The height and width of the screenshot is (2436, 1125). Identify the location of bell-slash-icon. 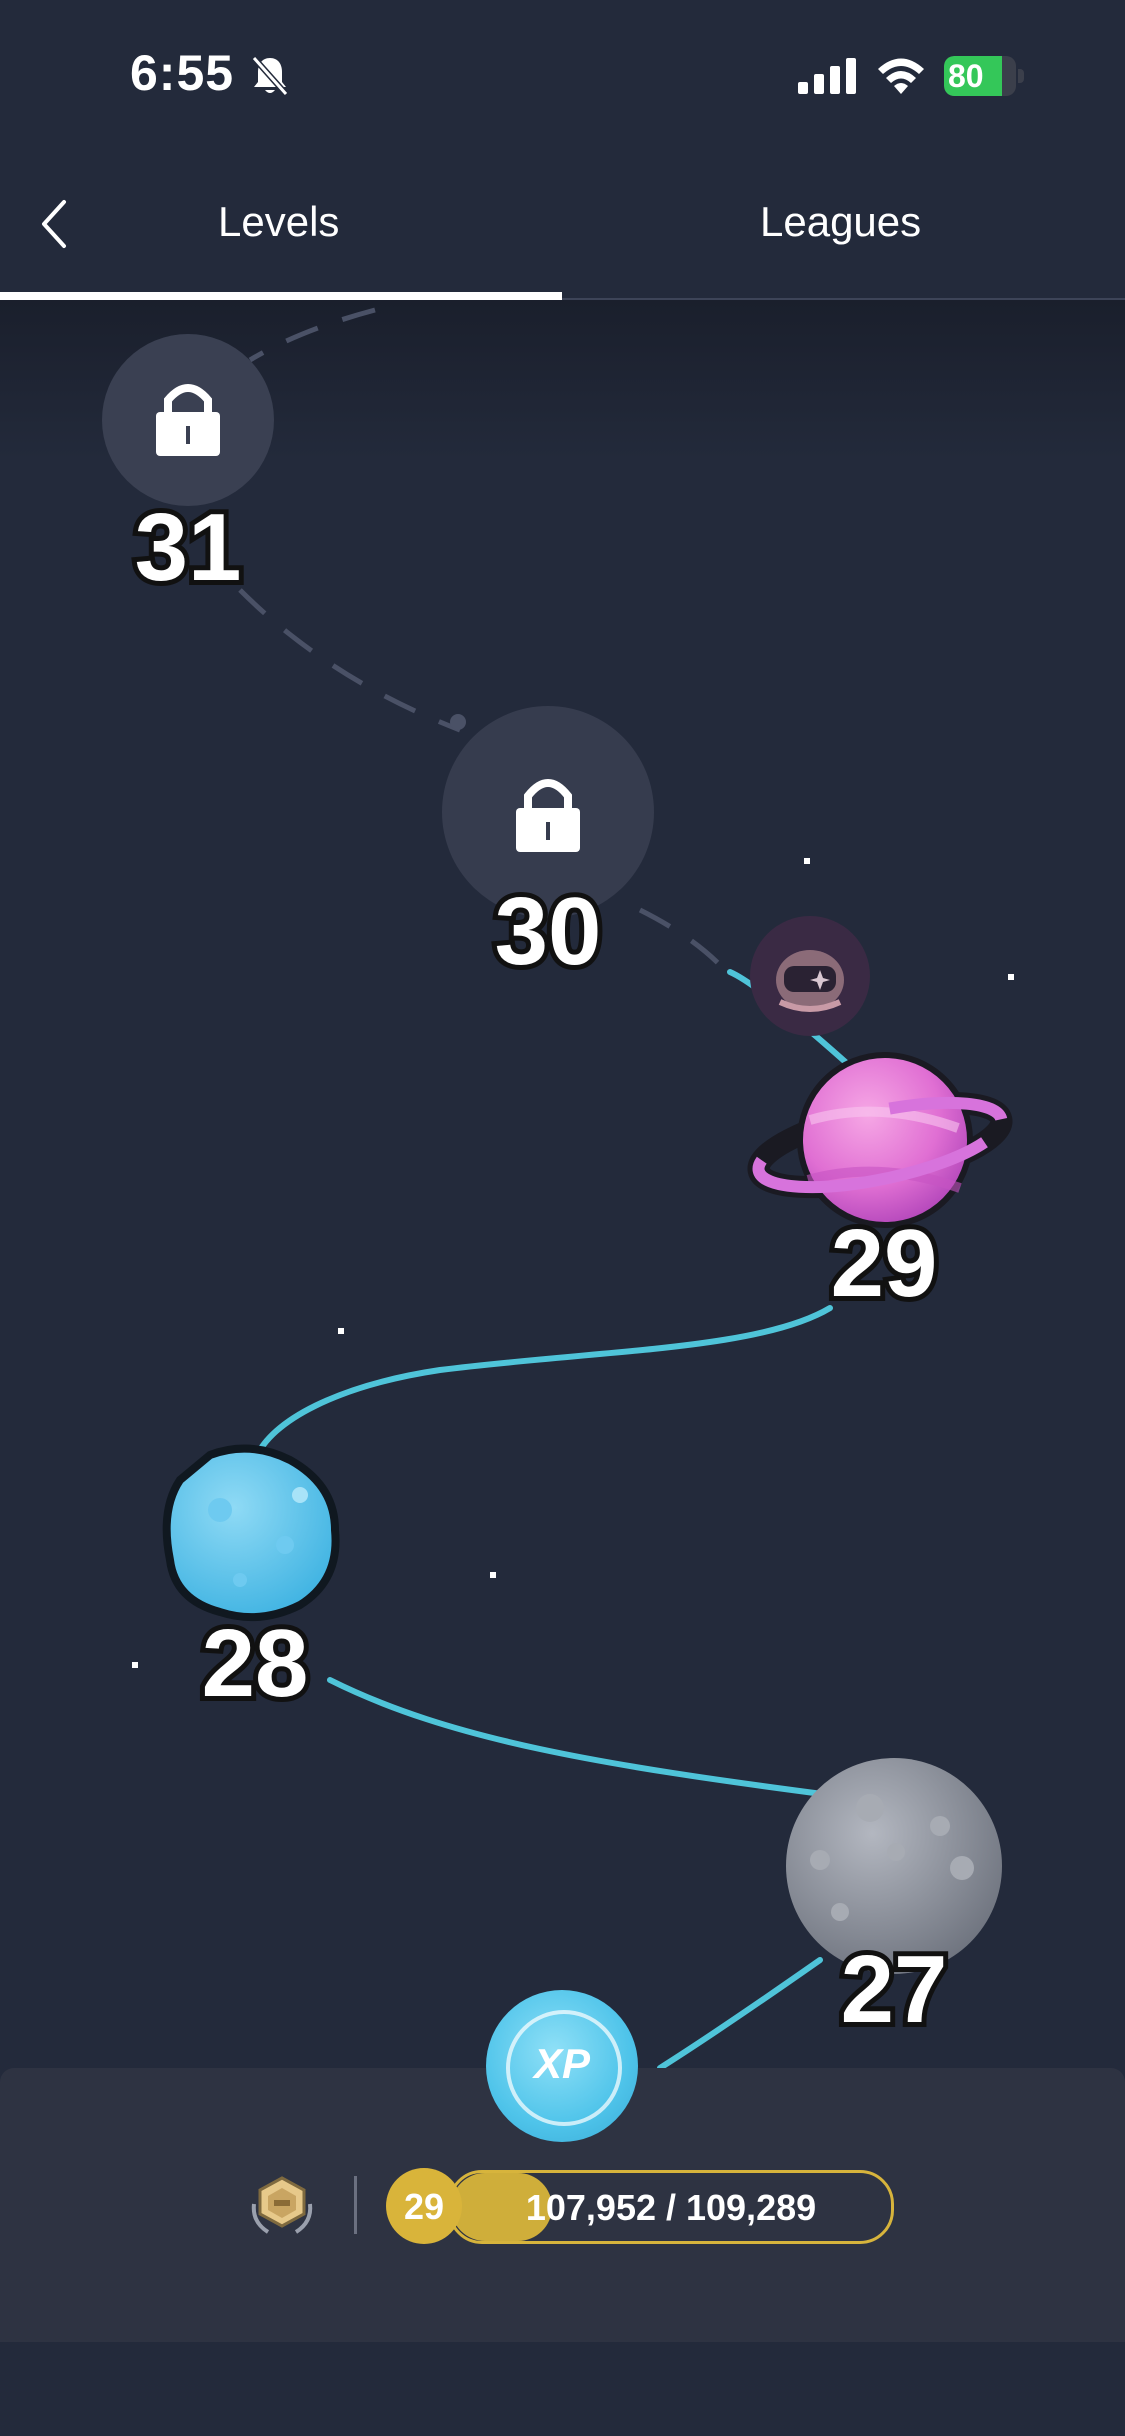
(270, 76).